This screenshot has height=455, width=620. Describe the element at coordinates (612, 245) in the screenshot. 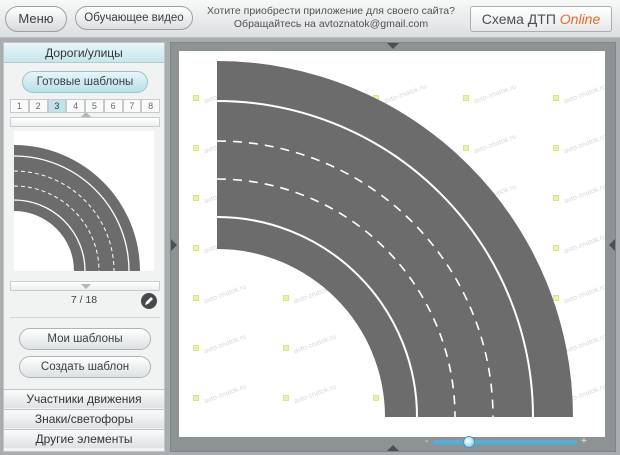

I see `scroll-right-icon` at that location.